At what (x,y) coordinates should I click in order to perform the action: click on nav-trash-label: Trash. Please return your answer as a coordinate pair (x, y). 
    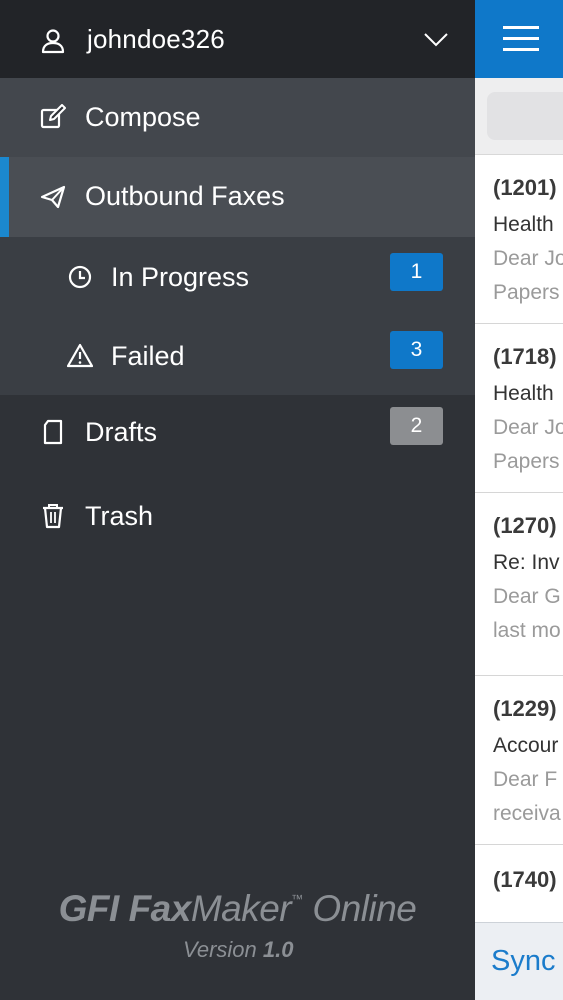
    Looking at the image, I should click on (119, 516).